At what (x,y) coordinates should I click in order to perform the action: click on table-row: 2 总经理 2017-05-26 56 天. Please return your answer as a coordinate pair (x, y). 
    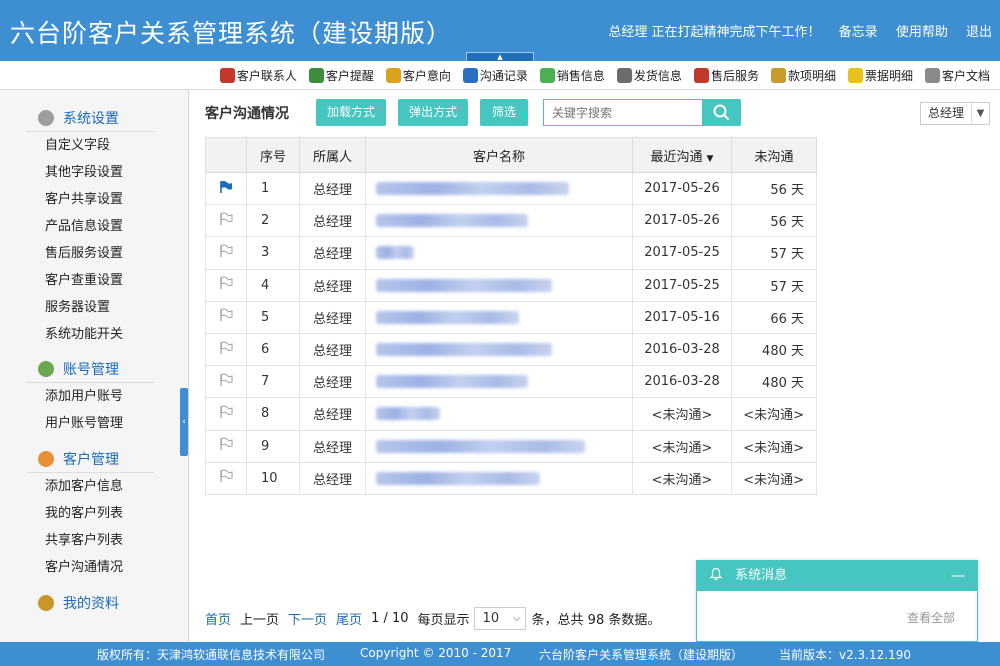
    Looking at the image, I should click on (511, 221).